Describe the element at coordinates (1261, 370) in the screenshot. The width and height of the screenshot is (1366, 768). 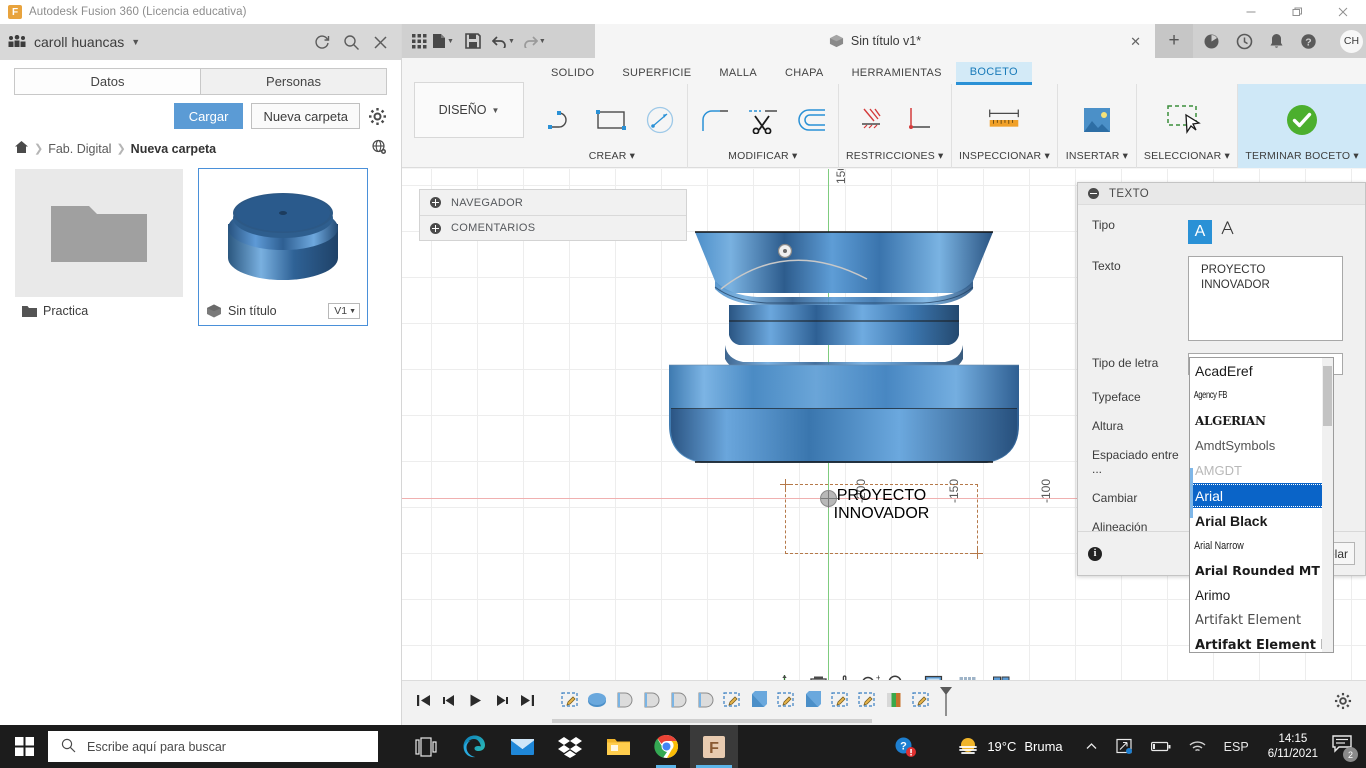
I see `font-option-acaderef: AcadEref` at that location.